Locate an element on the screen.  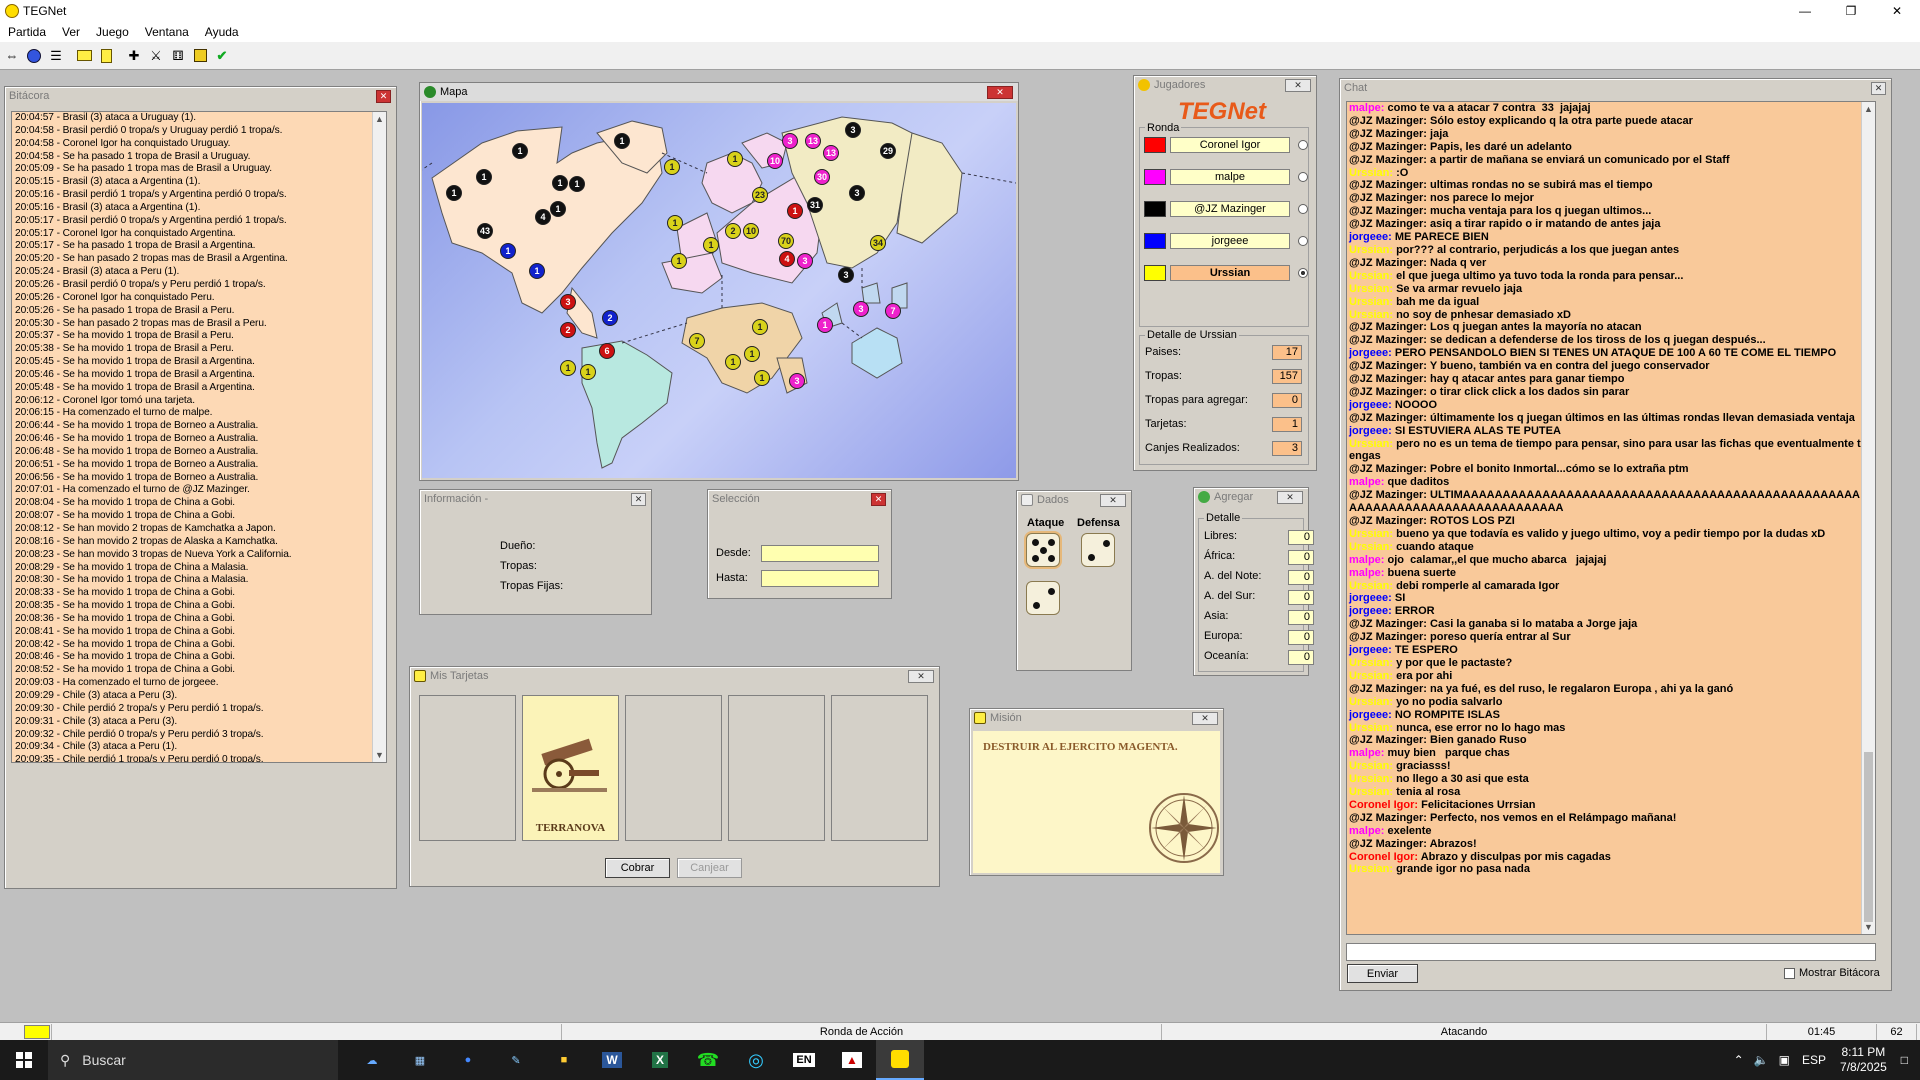
edge-app-icon: ◎ is located at coordinates (756, 1060).